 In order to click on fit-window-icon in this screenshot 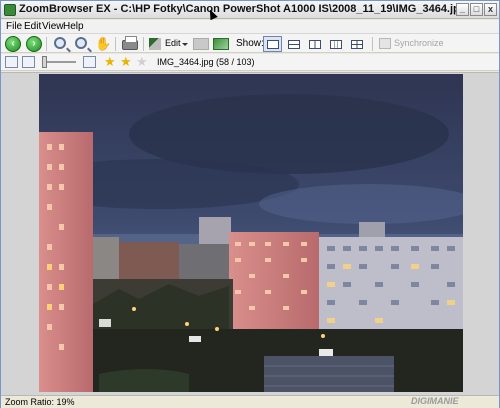, I will do `click(11, 62)`.